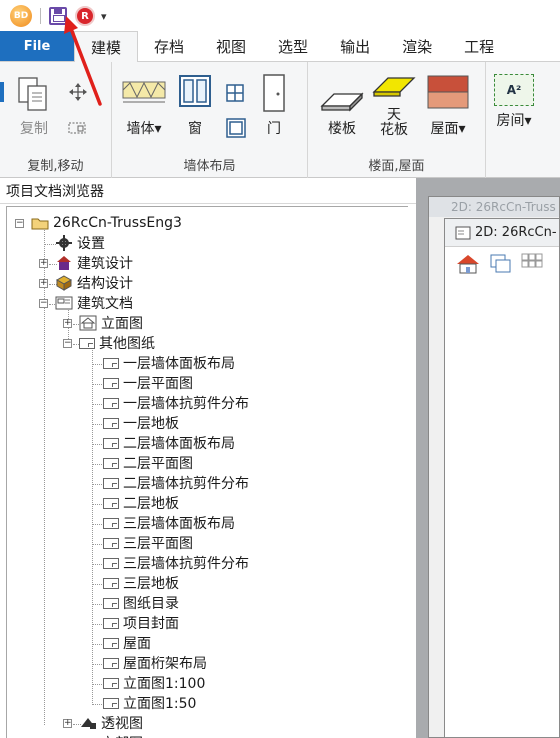  Describe the element at coordinates (169, 443) in the screenshot. I see `tree-item-drawing: 二层墙体面板布局` at that location.